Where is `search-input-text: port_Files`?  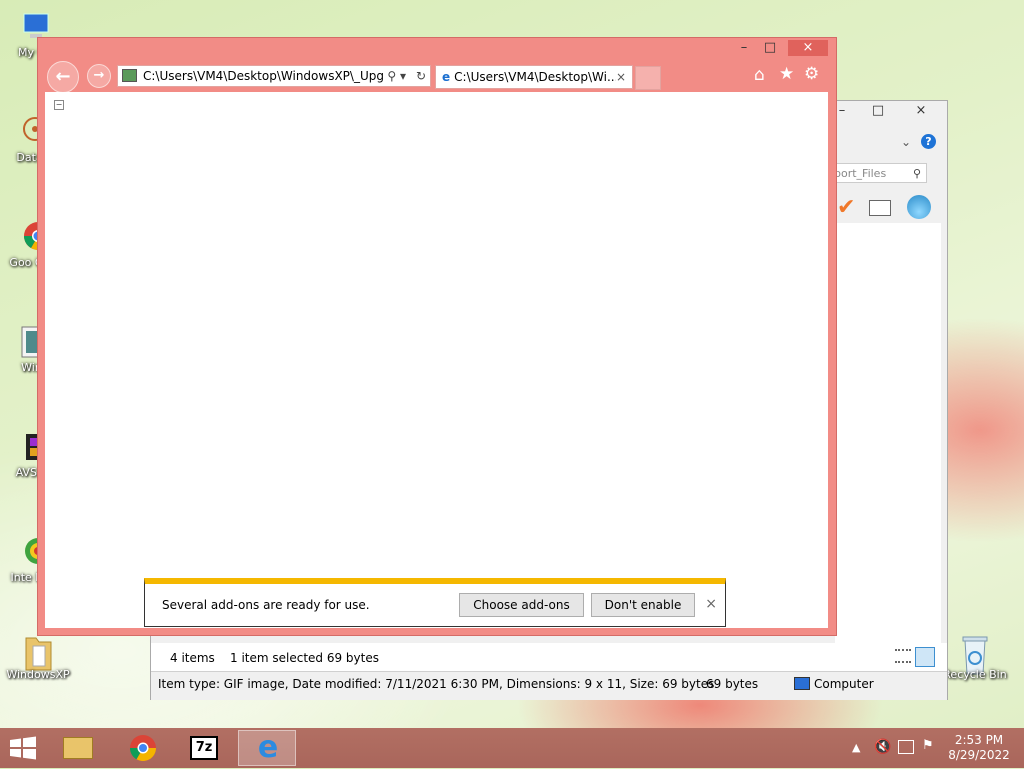 search-input-text: port_Files is located at coordinates (860, 173).